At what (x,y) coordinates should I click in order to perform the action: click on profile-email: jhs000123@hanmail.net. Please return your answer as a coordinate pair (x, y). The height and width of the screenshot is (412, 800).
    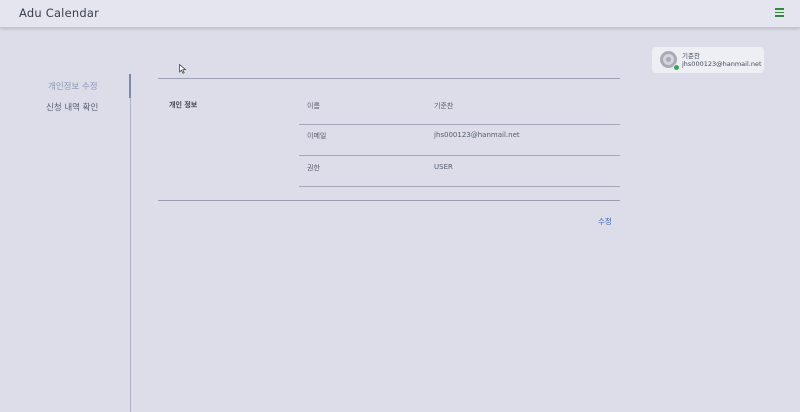
    Looking at the image, I should click on (722, 64).